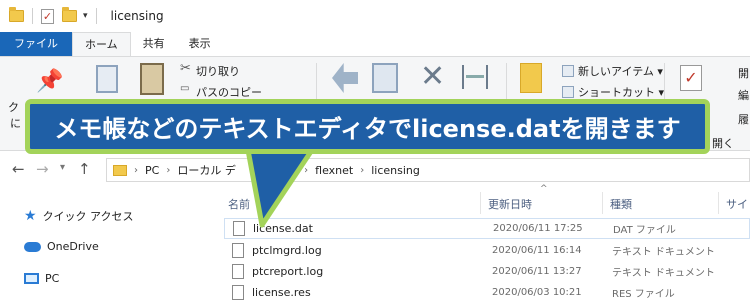 The image size is (750, 300). Describe the element at coordinates (375, 44) in the screenshot. I see `ribbon-tabs: ファイル ホーム 共有 表示` at that location.